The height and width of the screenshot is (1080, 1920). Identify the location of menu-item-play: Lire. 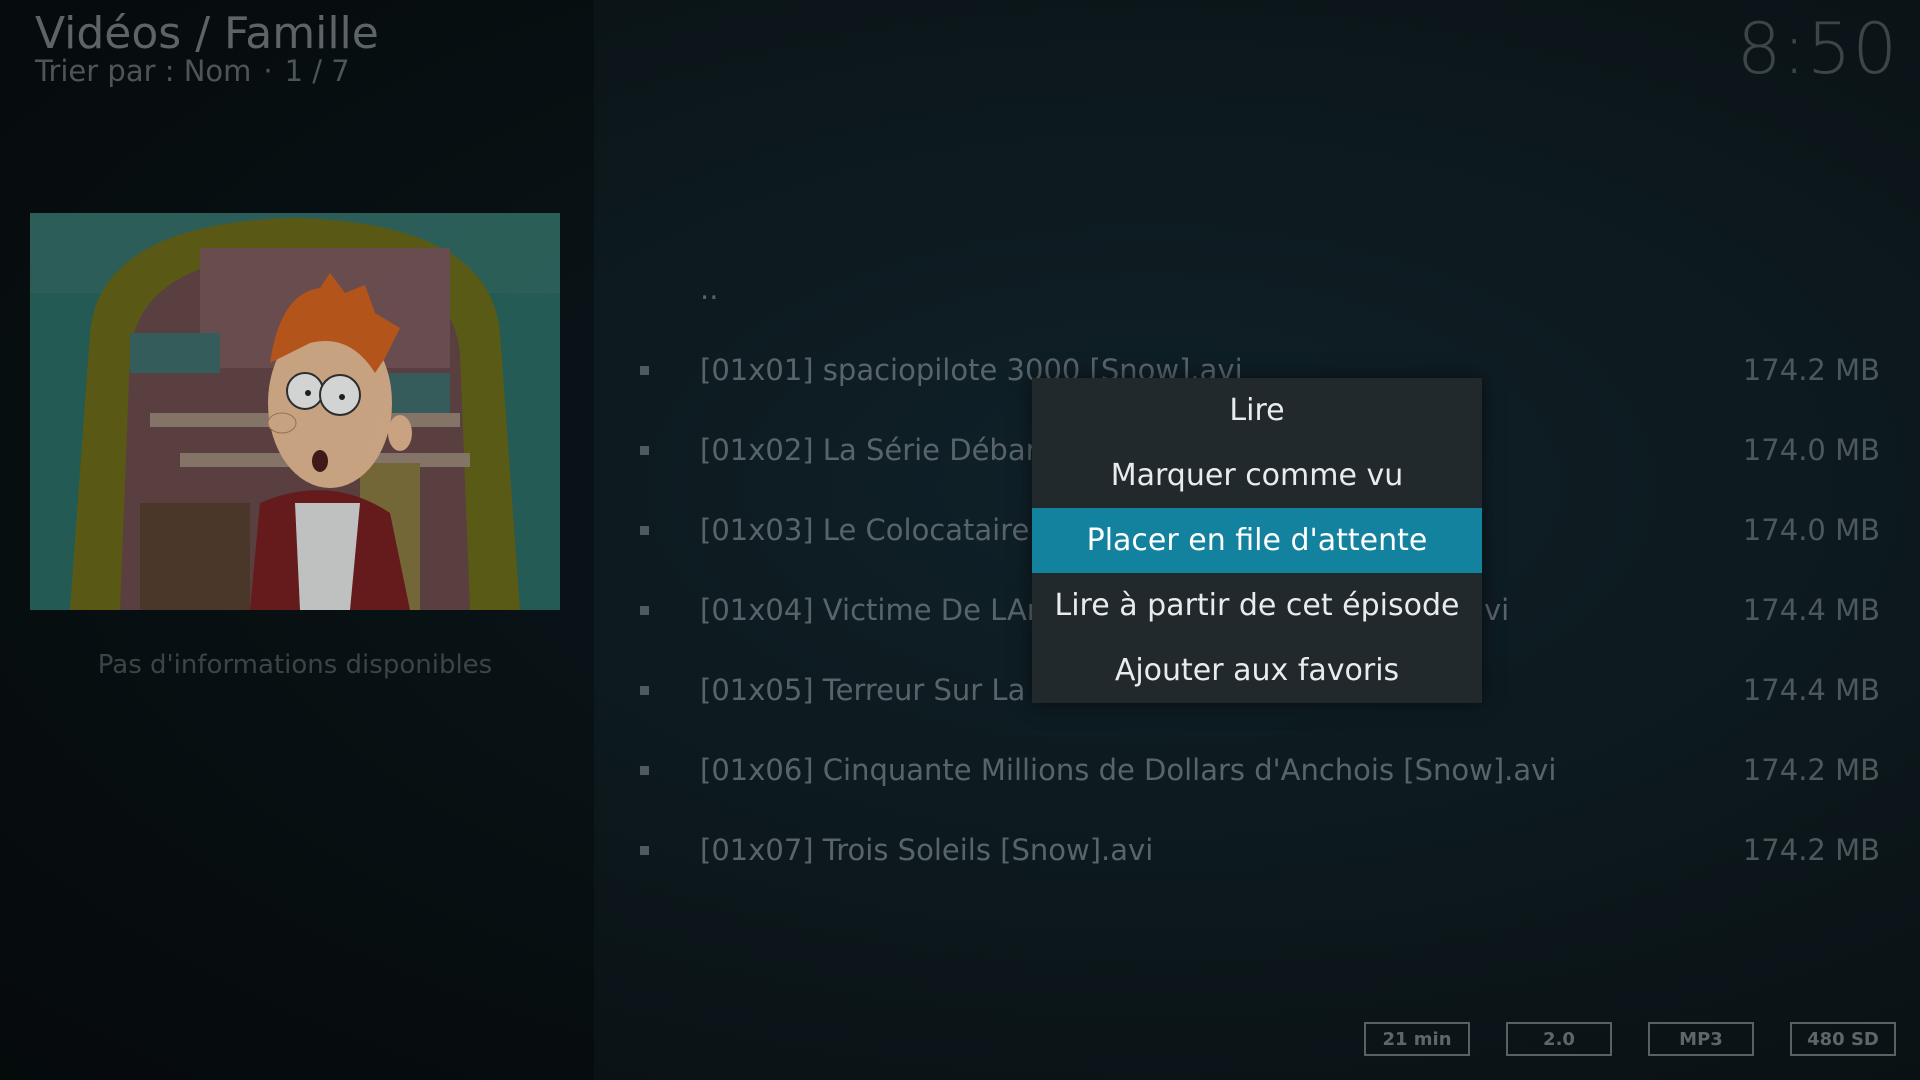
(1257, 410).